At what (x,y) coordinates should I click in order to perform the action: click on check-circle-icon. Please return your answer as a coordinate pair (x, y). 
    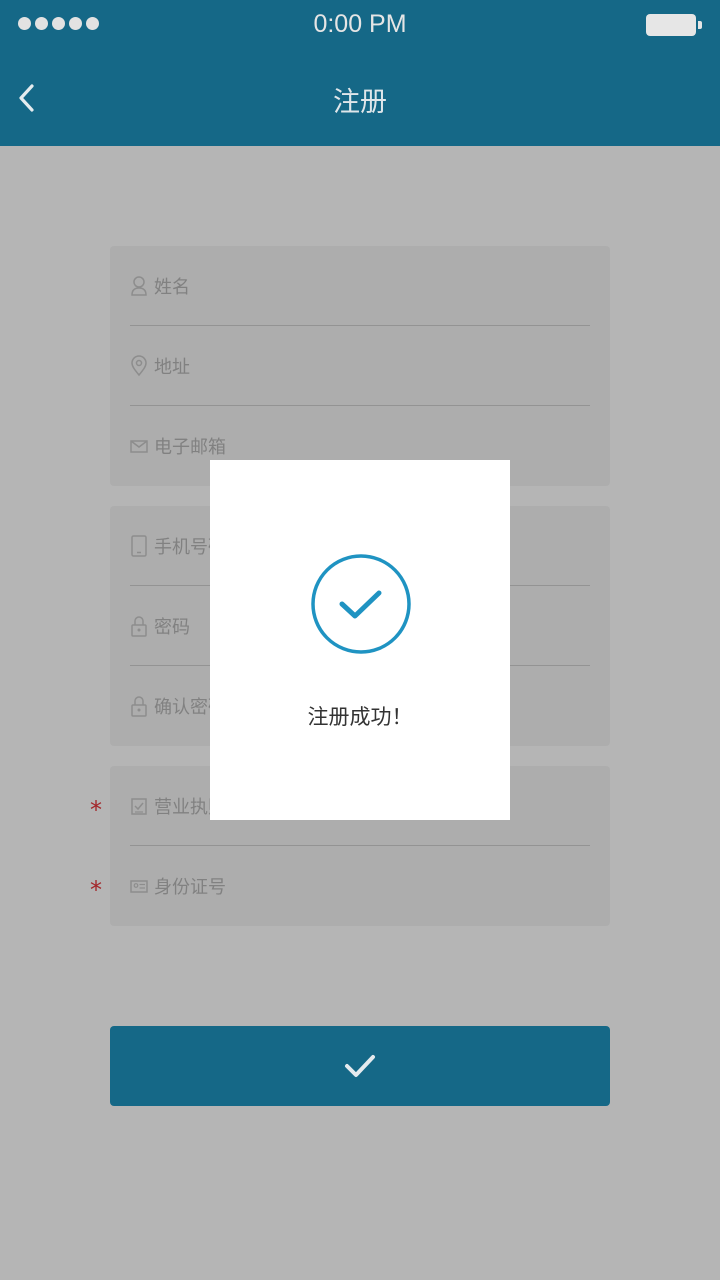
    Looking at the image, I should click on (361, 604).